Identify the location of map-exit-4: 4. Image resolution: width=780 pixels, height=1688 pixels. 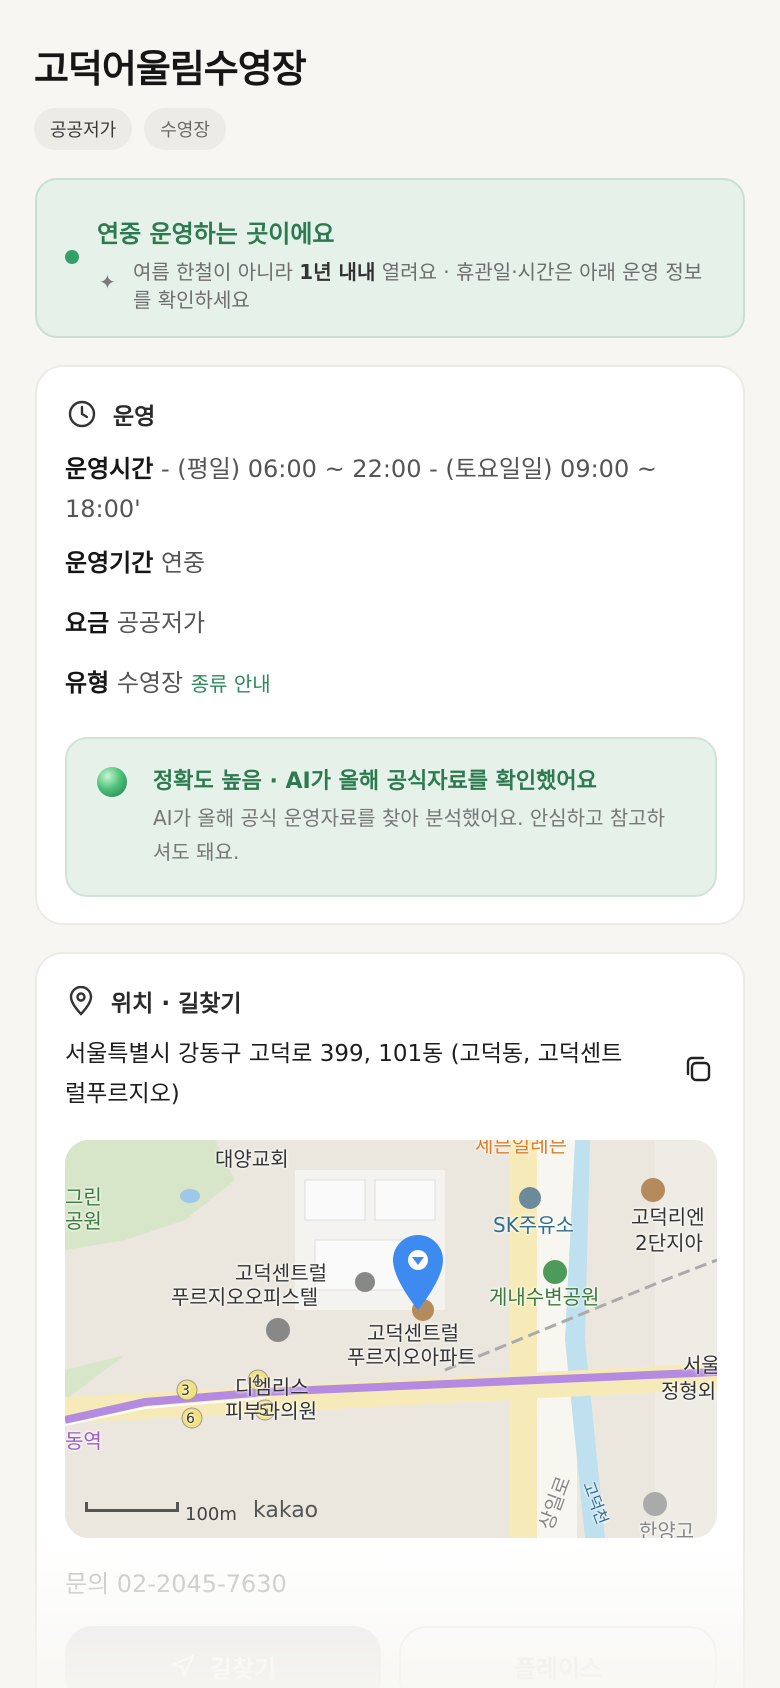
(256, 1381).